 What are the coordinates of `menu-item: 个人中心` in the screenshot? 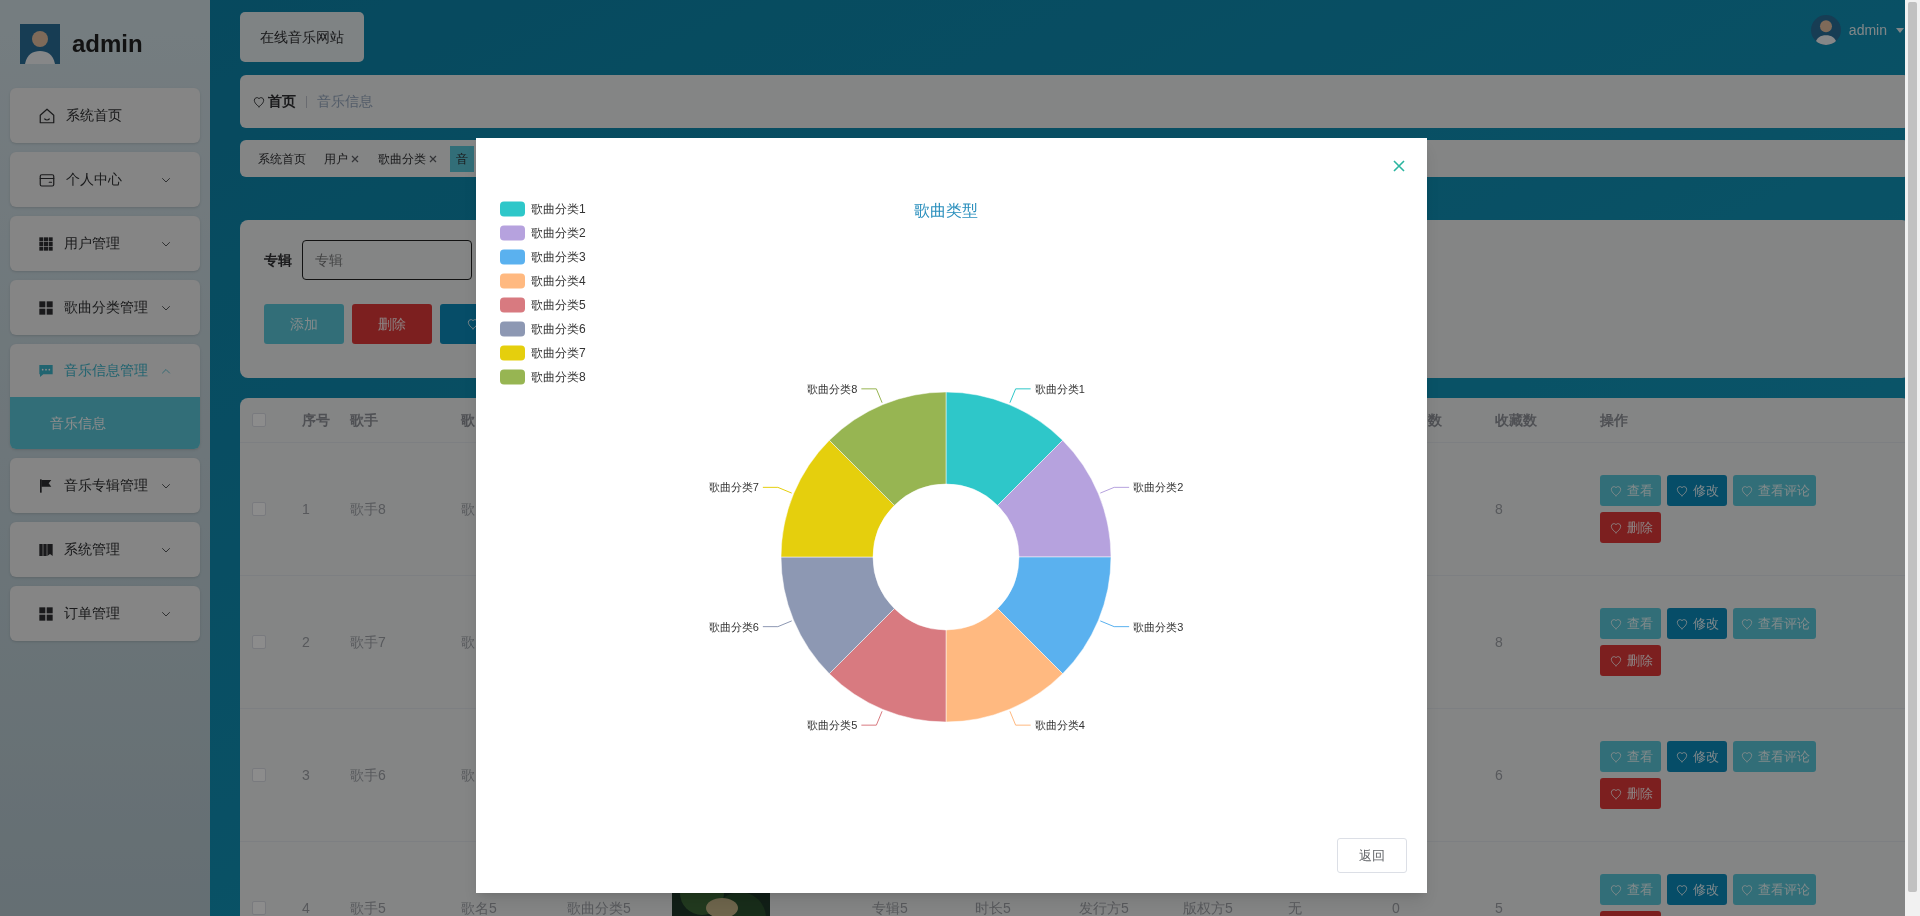 It's located at (105, 179).